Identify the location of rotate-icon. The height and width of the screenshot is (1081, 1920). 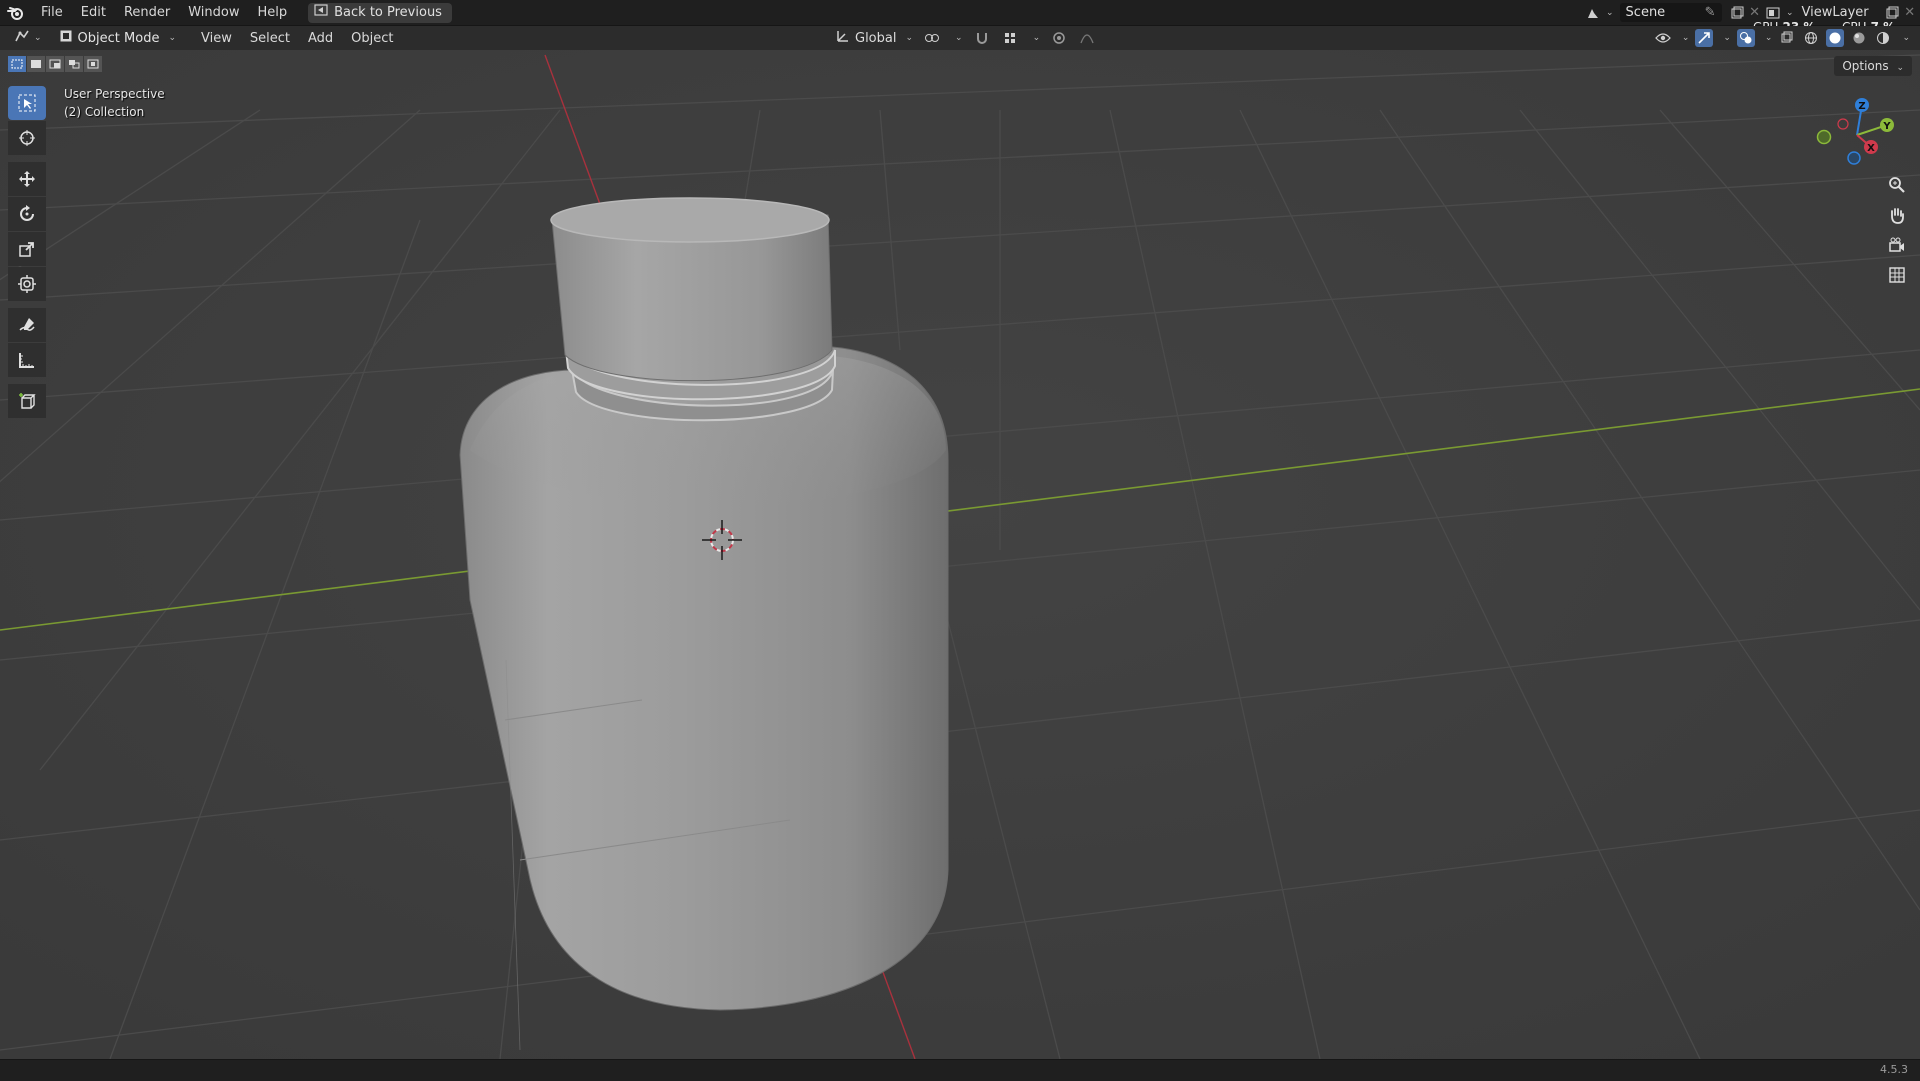
(27, 214).